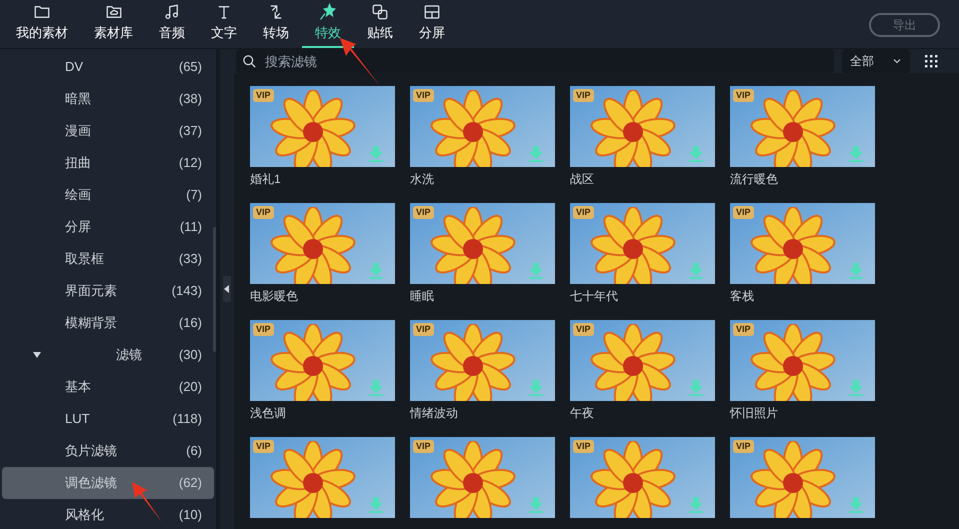 The image size is (959, 529). I want to click on filter-dropdown: 全部, so click(876, 61).